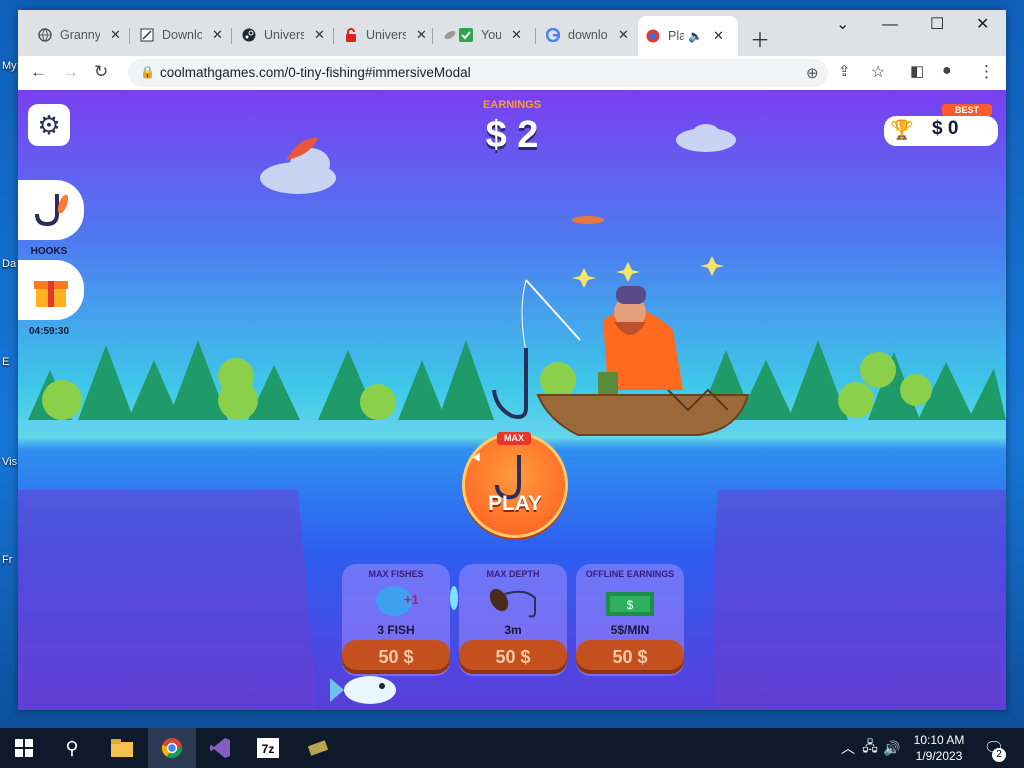 This screenshot has width=1024, height=768. What do you see at coordinates (24, 748) in the screenshot?
I see `windows-start-icon` at bounding box center [24, 748].